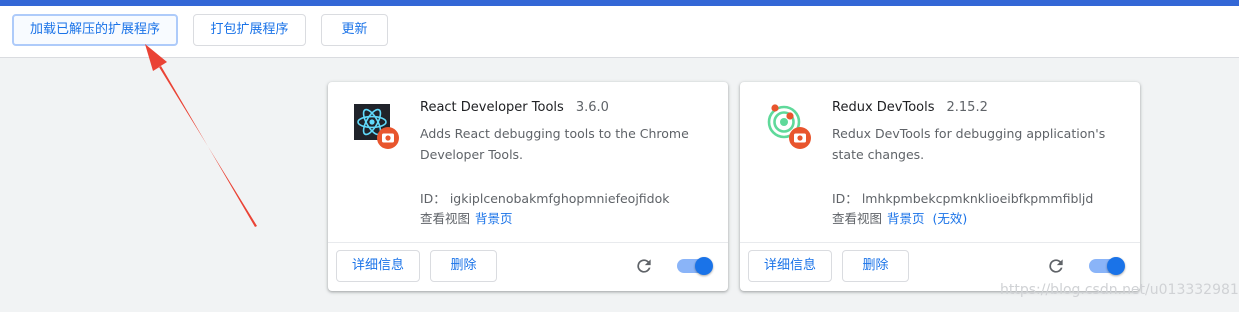 This screenshot has height=312, width=1239. What do you see at coordinates (492, 107) in the screenshot?
I see `extension-name: React Developer Tools` at bounding box center [492, 107].